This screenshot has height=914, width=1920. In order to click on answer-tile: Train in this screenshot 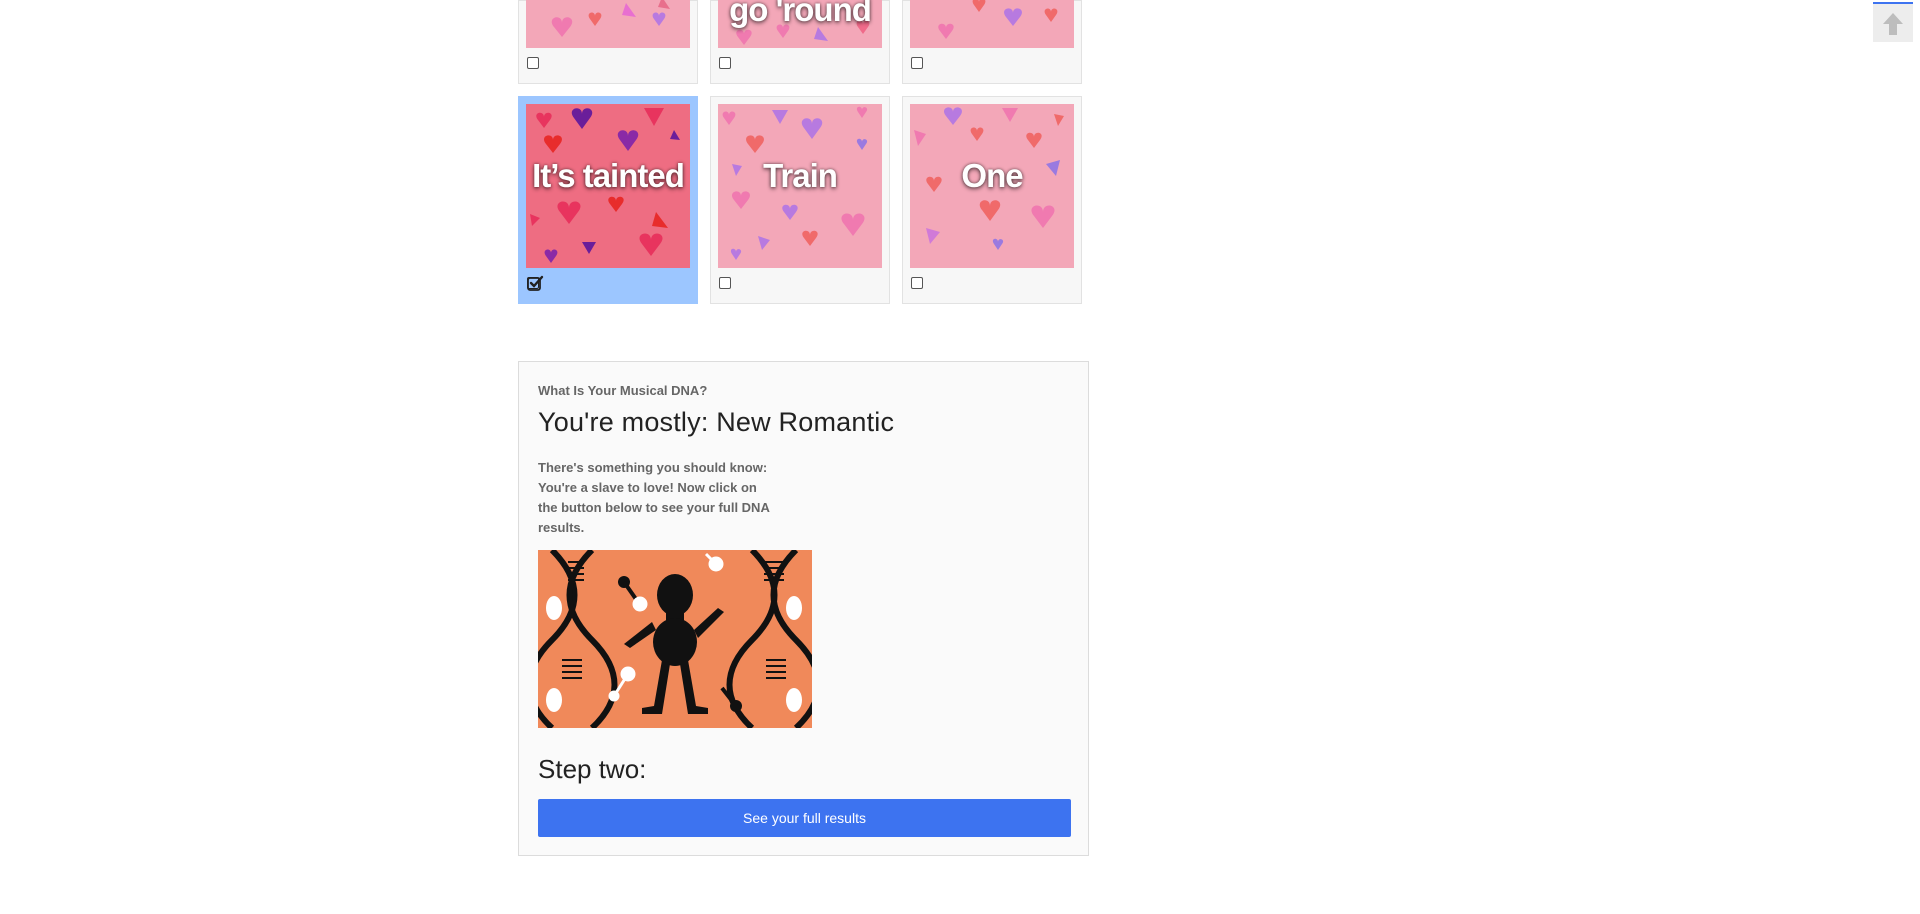, I will do `click(800, 200)`.